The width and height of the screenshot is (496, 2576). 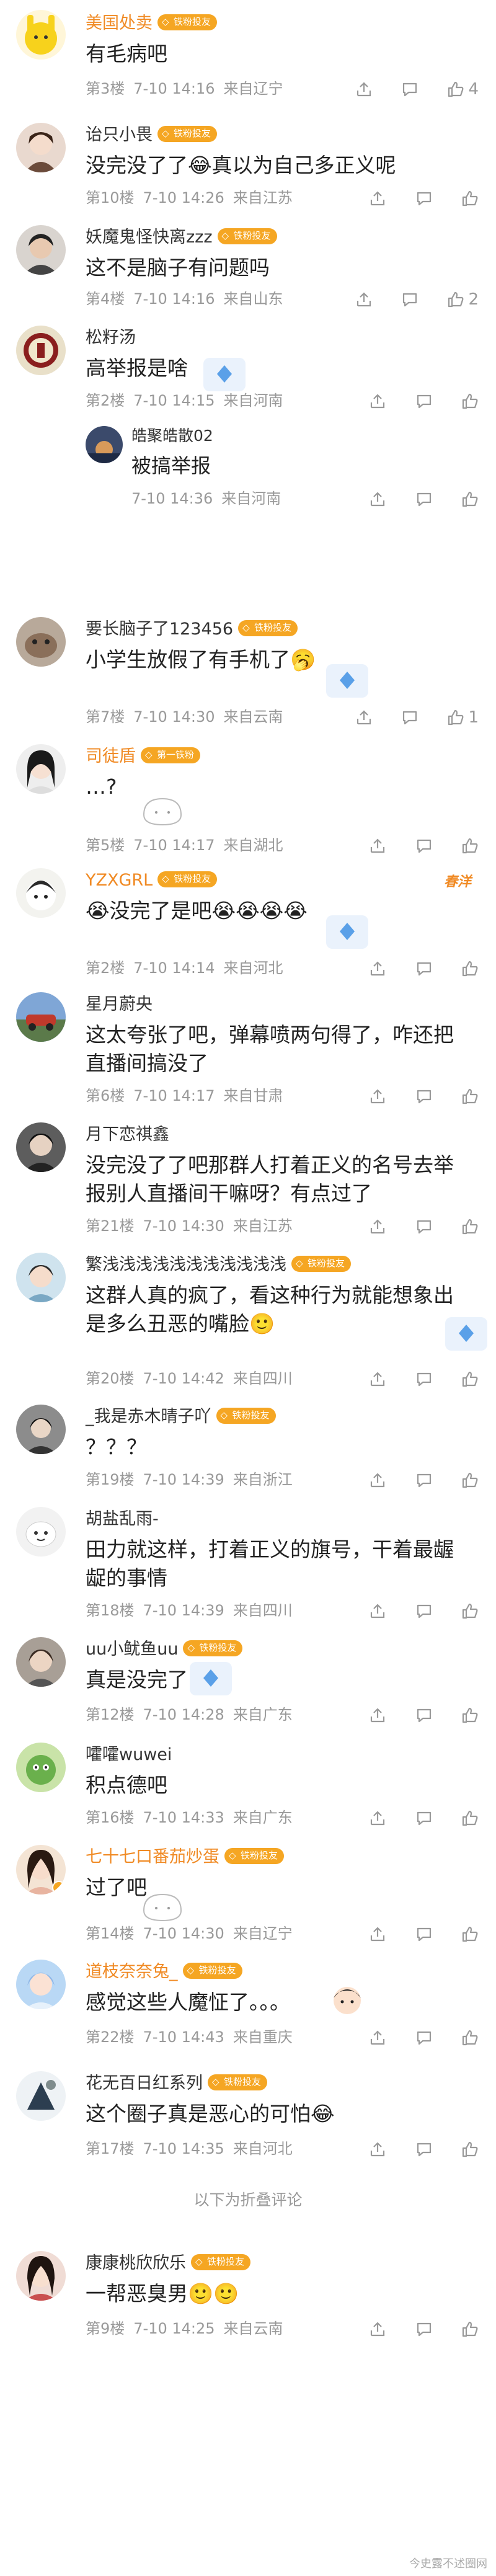 What do you see at coordinates (104, 444) in the screenshot?
I see `reply-avatar` at bounding box center [104, 444].